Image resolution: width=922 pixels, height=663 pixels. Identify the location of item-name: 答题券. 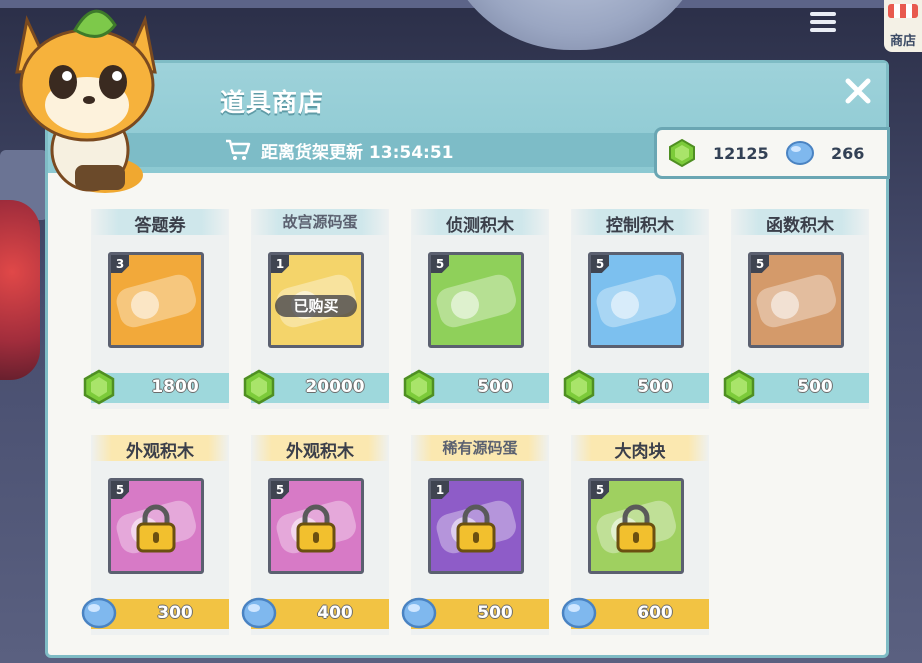
(160, 226).